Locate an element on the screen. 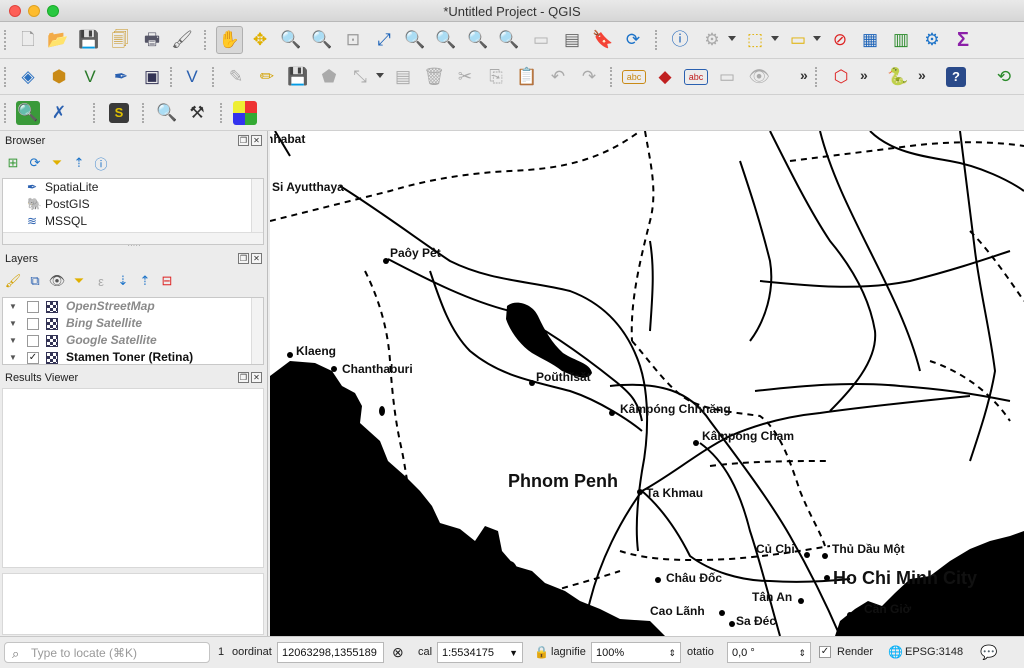 This screenshot has width=1024, height=668. add-group-icon: ⧉ is located at coordinates (35, 281).